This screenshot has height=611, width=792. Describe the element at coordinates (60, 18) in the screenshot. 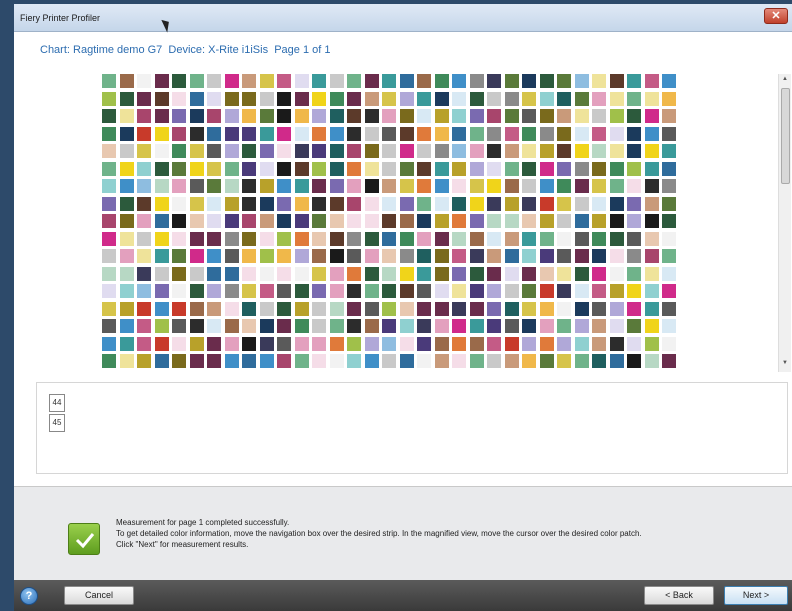

I see `window-title: Fiery Printer Profiler` at that location.